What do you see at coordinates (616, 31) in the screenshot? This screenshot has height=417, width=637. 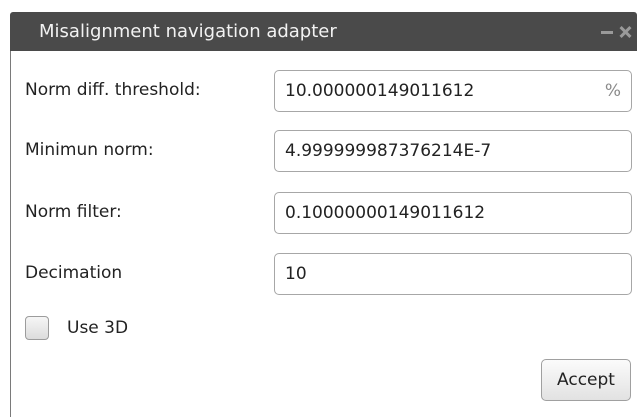 I see `window-controls` at bounding box center [616, 31].